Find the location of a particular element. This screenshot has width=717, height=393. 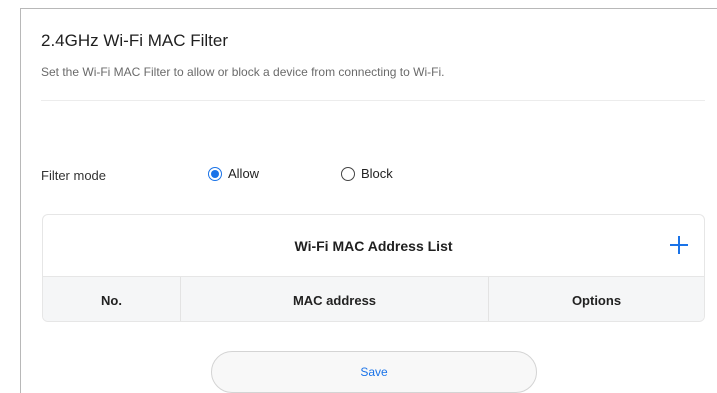

add-mac-button is located at coordinates (679, 245).